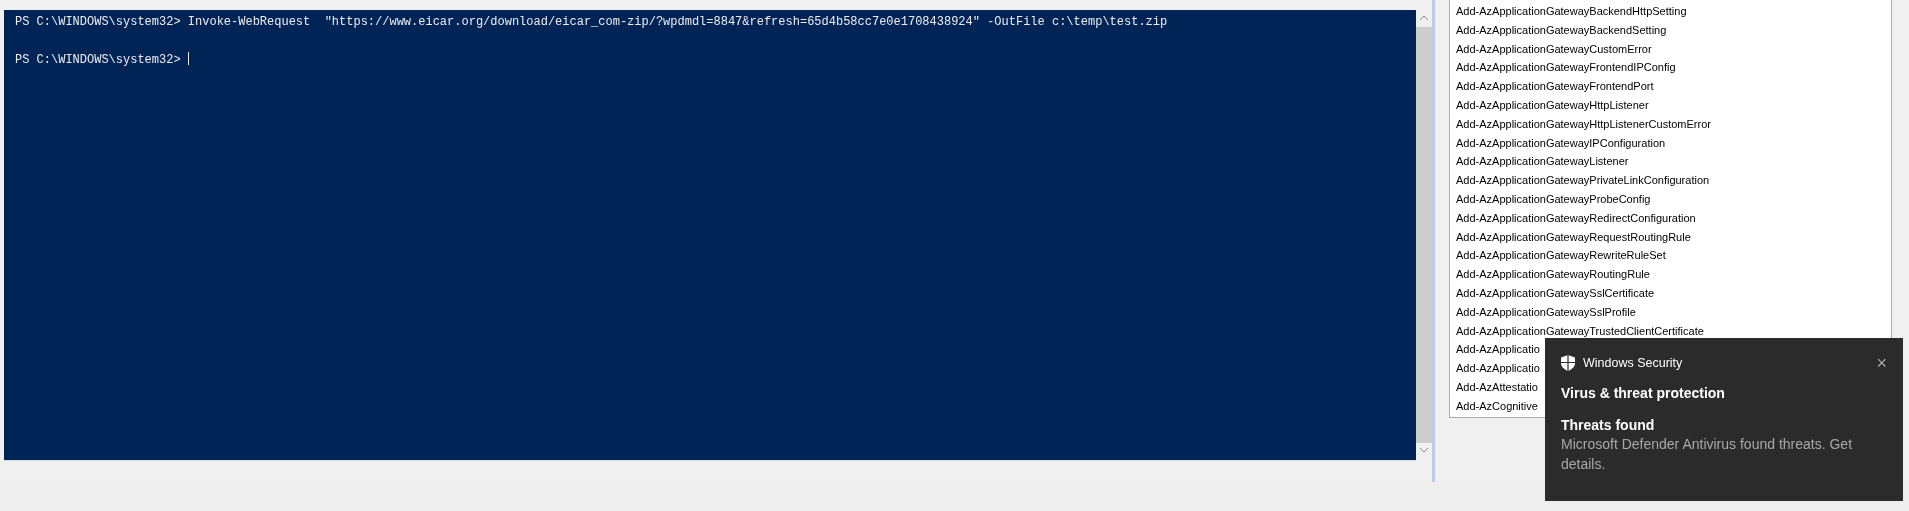 The height and width of the screenshot is (511, 1909). I want to click on command-item: Add-AzApplicationGatewayProbeConfig, so click(1553, 199).